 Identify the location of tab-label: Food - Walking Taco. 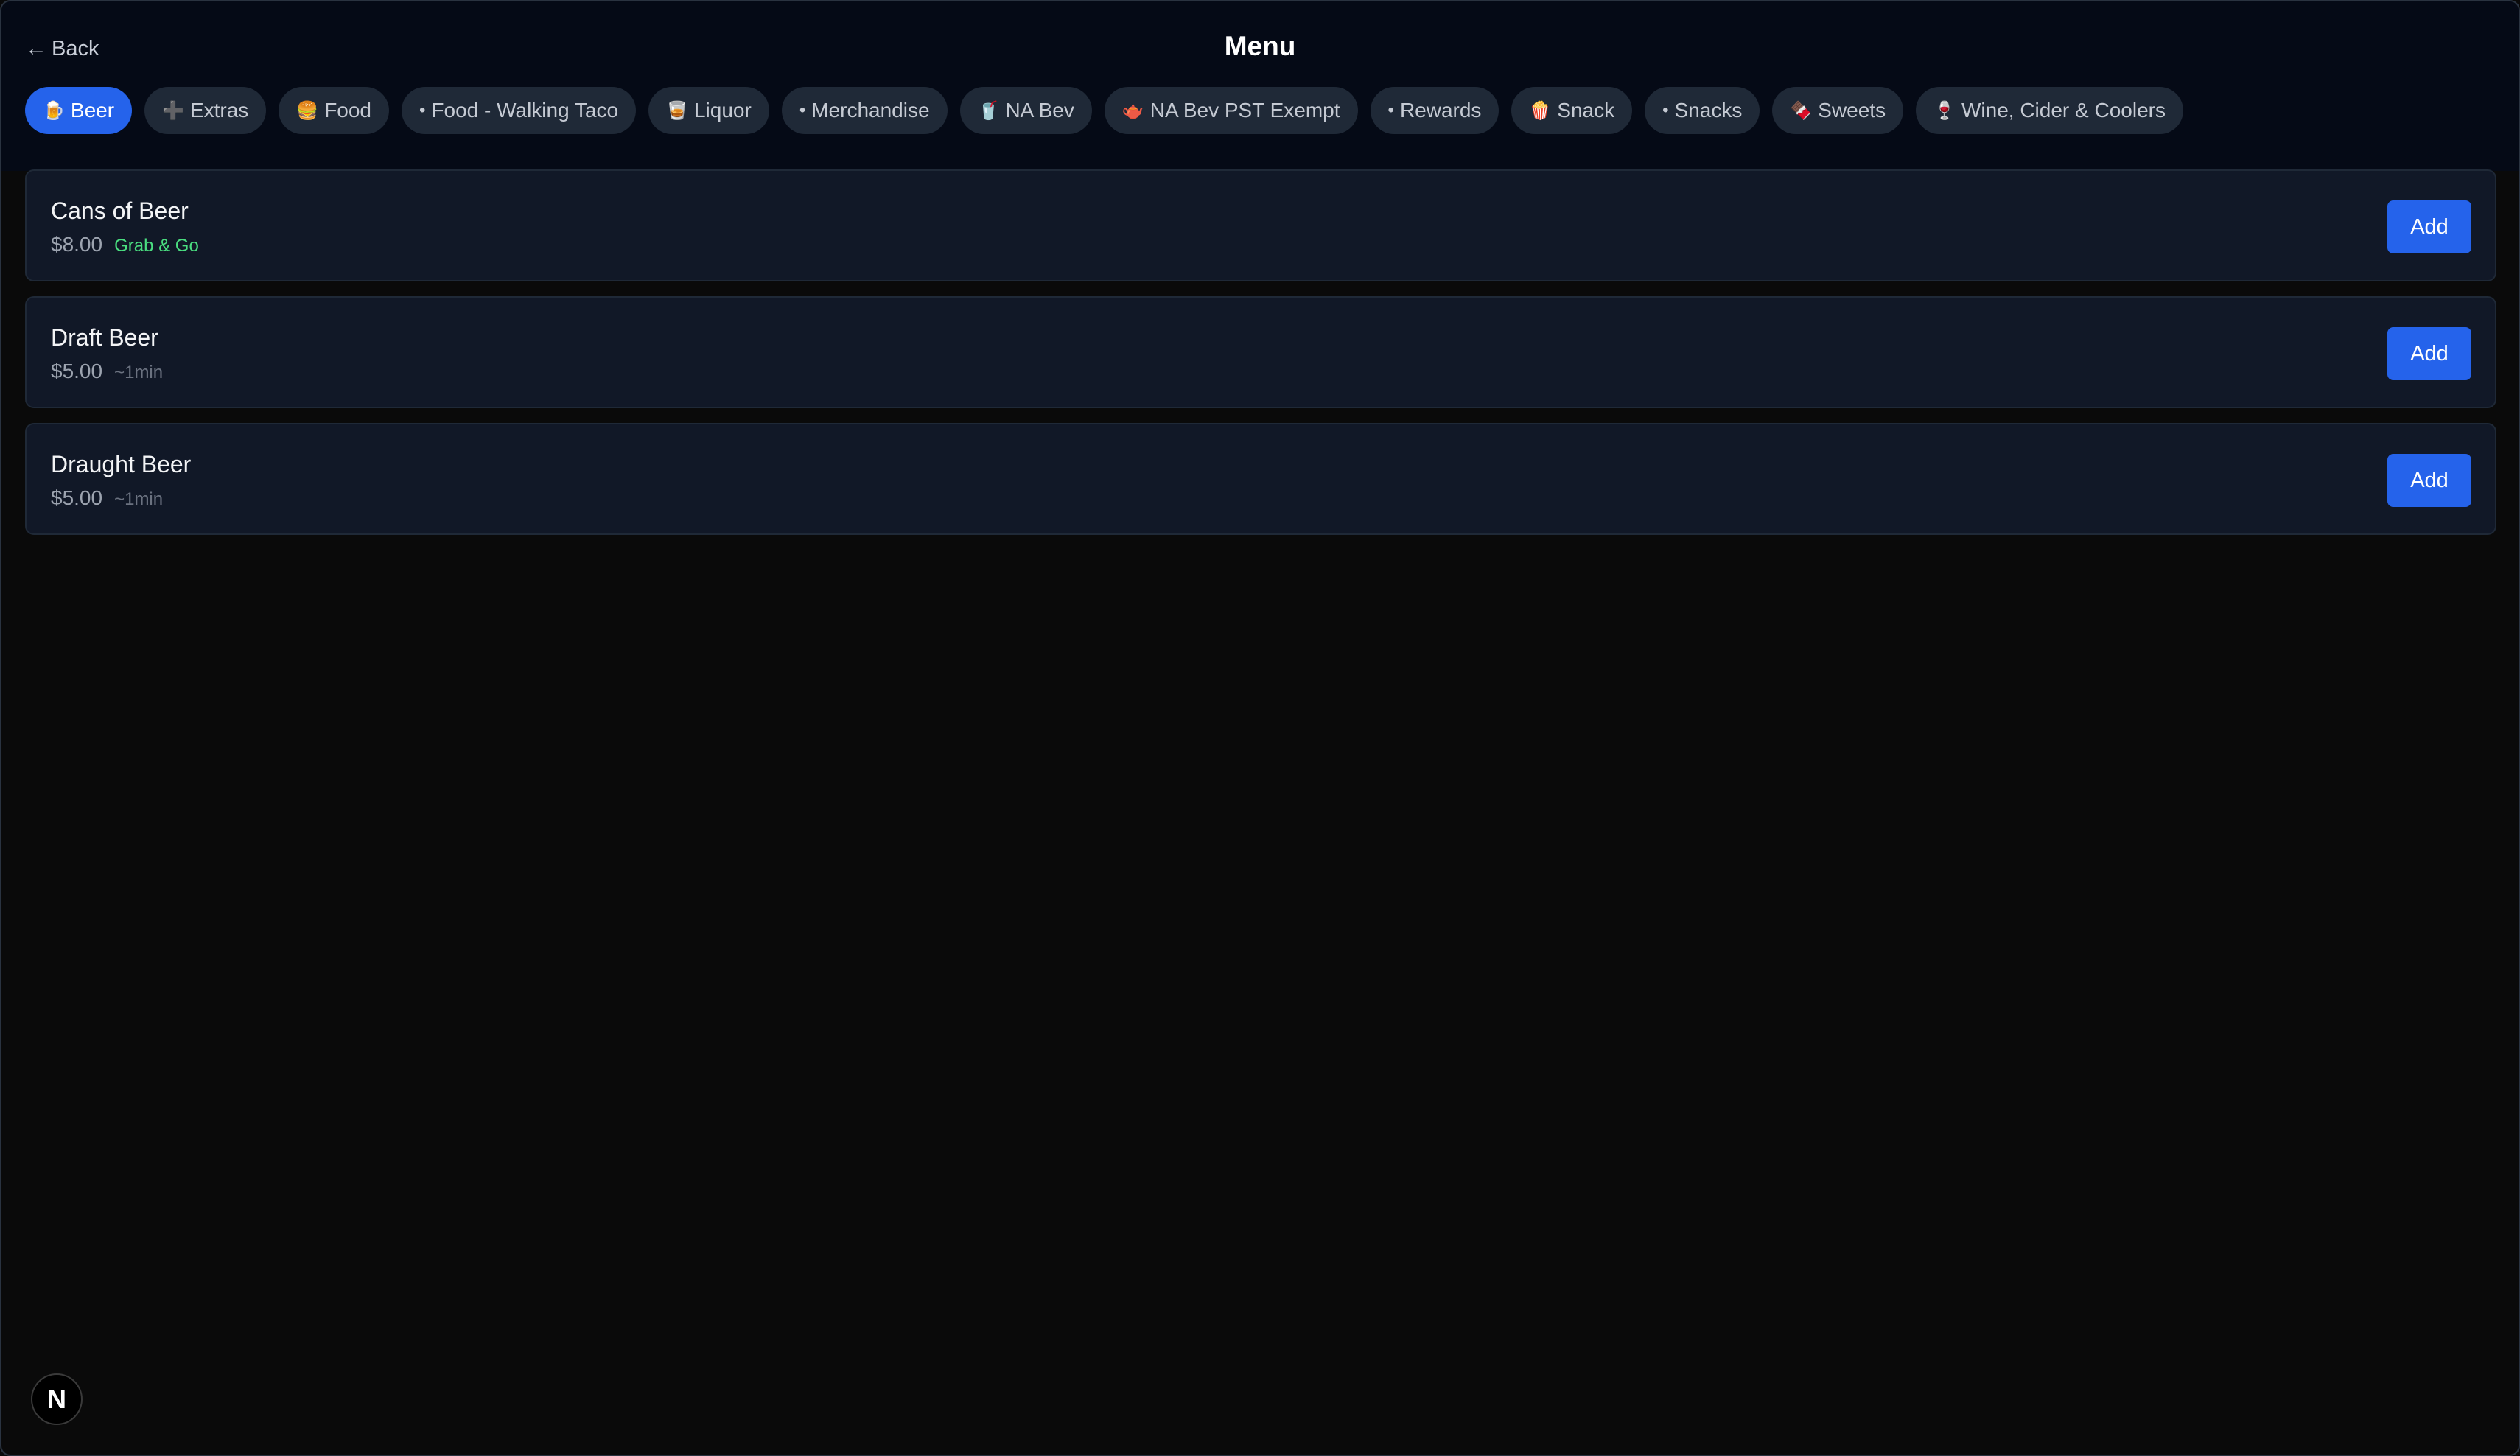
(525, 110).